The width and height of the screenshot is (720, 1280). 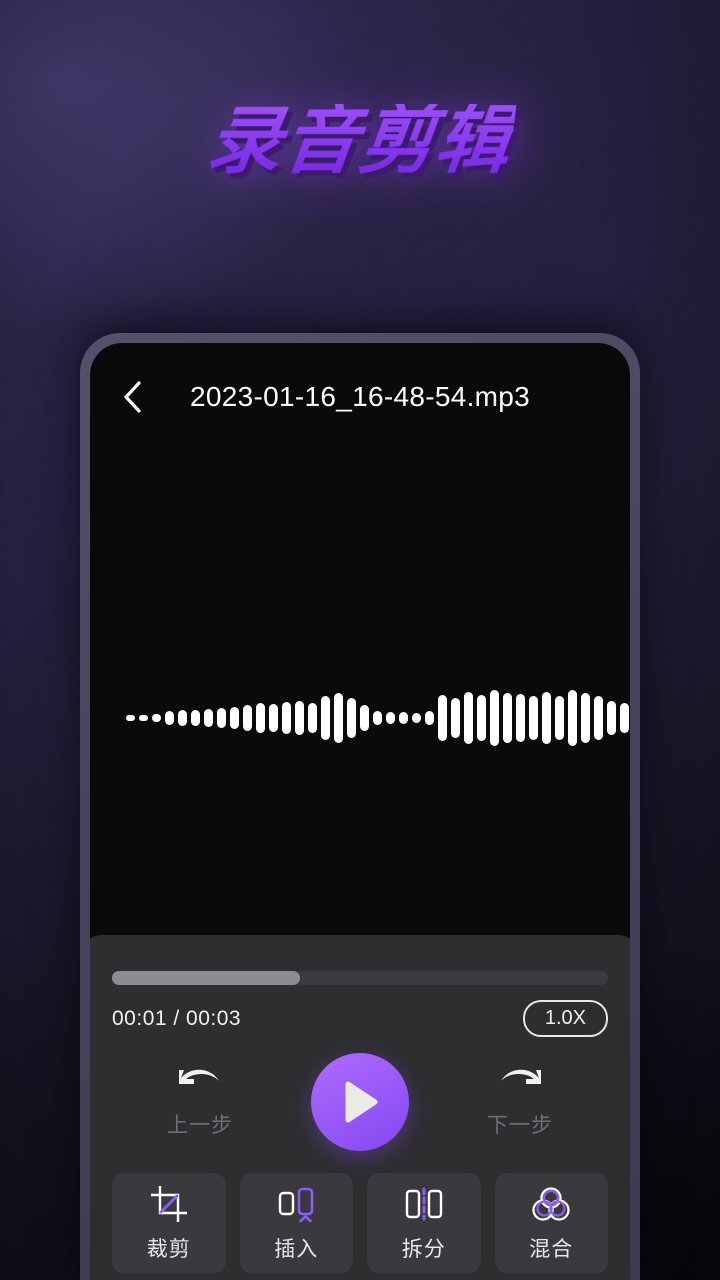 I want to click on tool-label-mix: 混合, so click(x=551, y=1249).